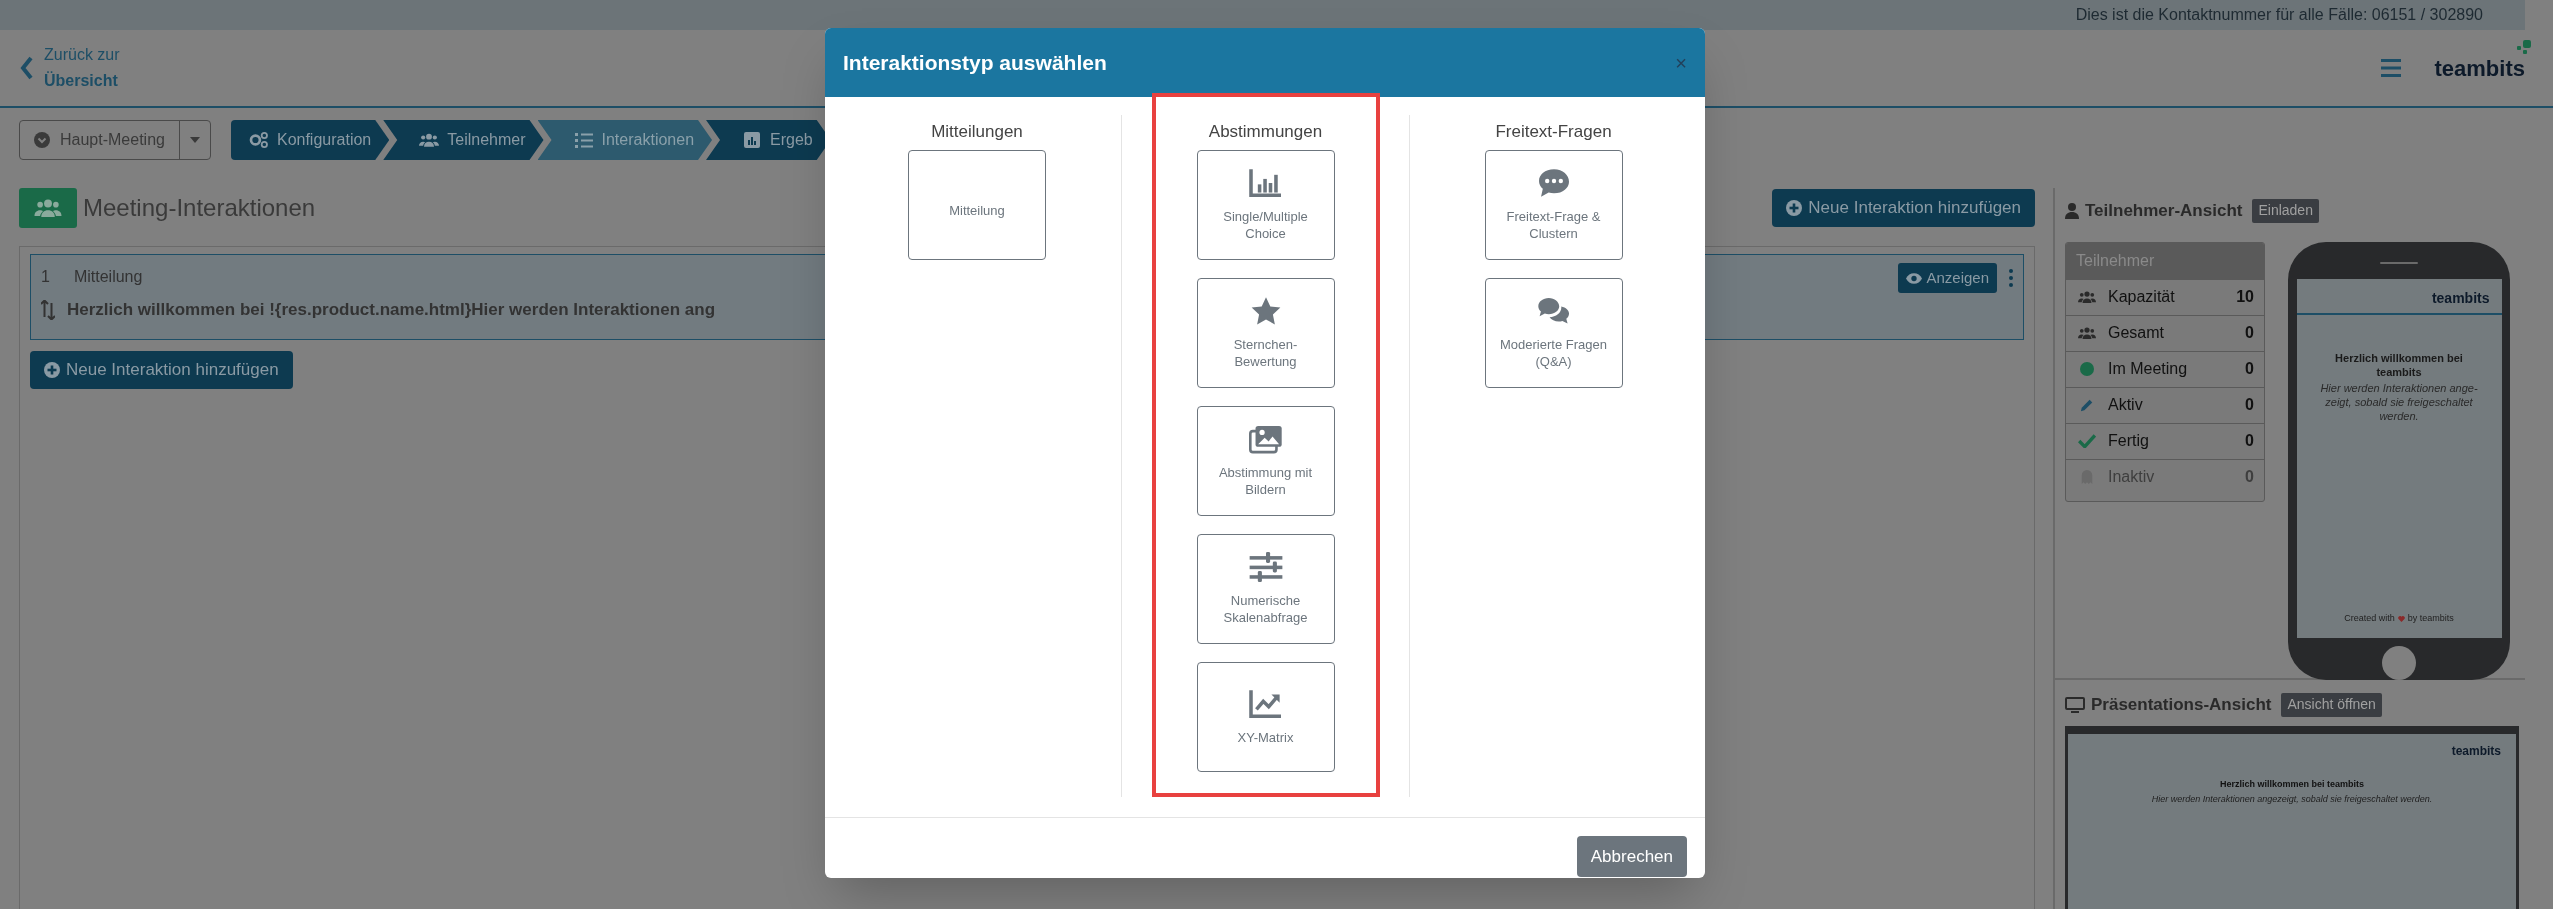 The height and width of the screenshot is (909, 2553). What do you see at coordinates (1265, 589) in the screenshot?
I see `interaction-type-tile: Numerische Skalenabfrage` at bounding box center [1265, 589].